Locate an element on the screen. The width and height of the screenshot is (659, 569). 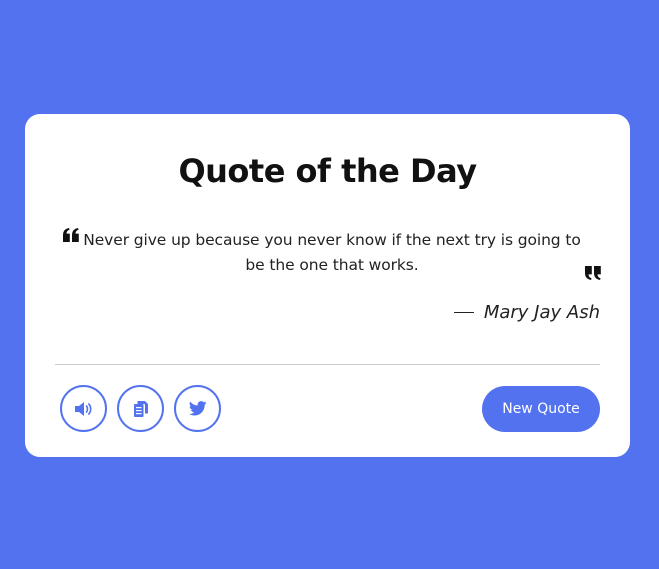
twitter-icon is located at coordinates (197, 408).